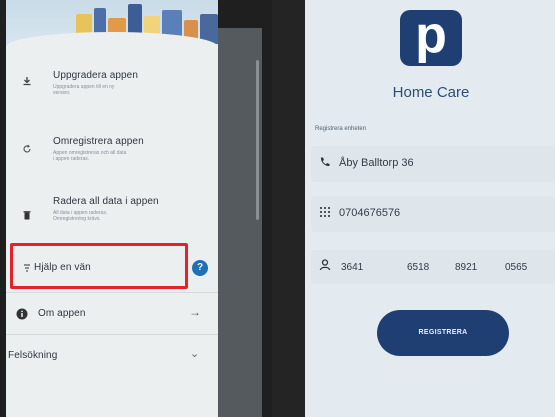  What do you see at coordinates (325, 213) in the screenshot?
I see `dialpad-icon` at bounding box center [325, 213].